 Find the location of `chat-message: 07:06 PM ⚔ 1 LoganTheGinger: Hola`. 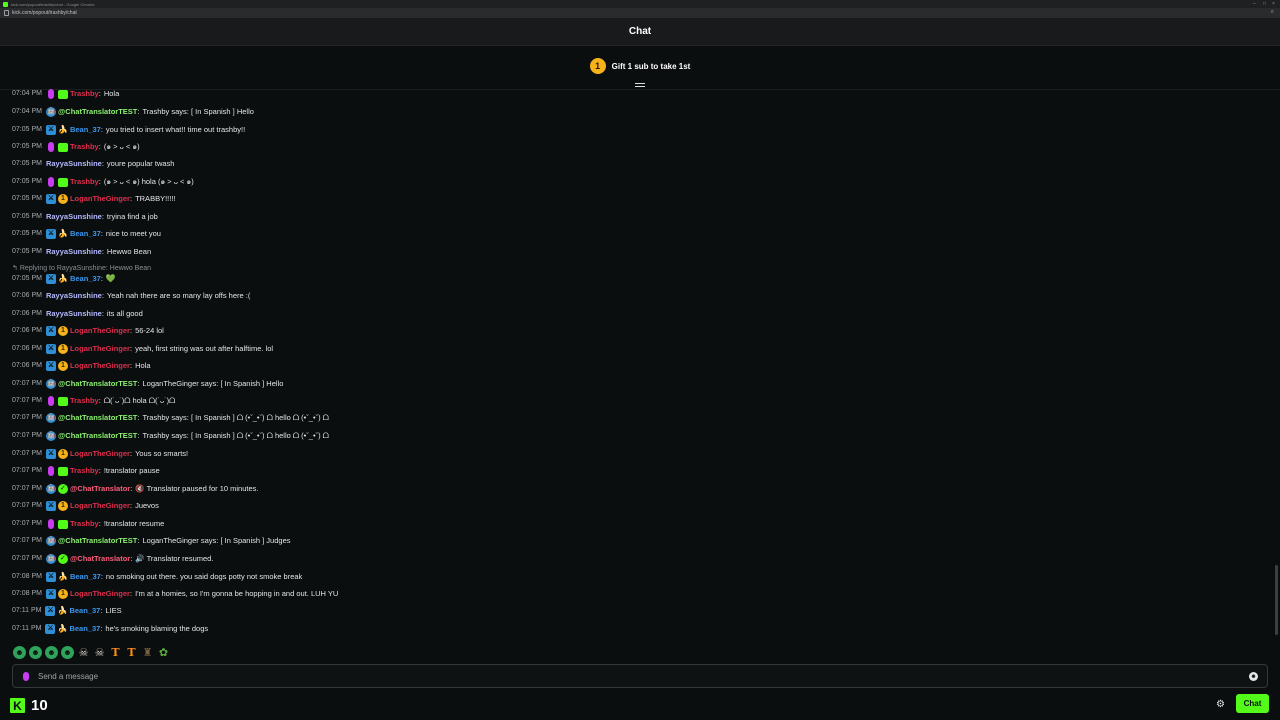

chat-message: 07:06 PM ⚔ 1 LoganTheGinger: Hola is located at coordinates (81, 366).